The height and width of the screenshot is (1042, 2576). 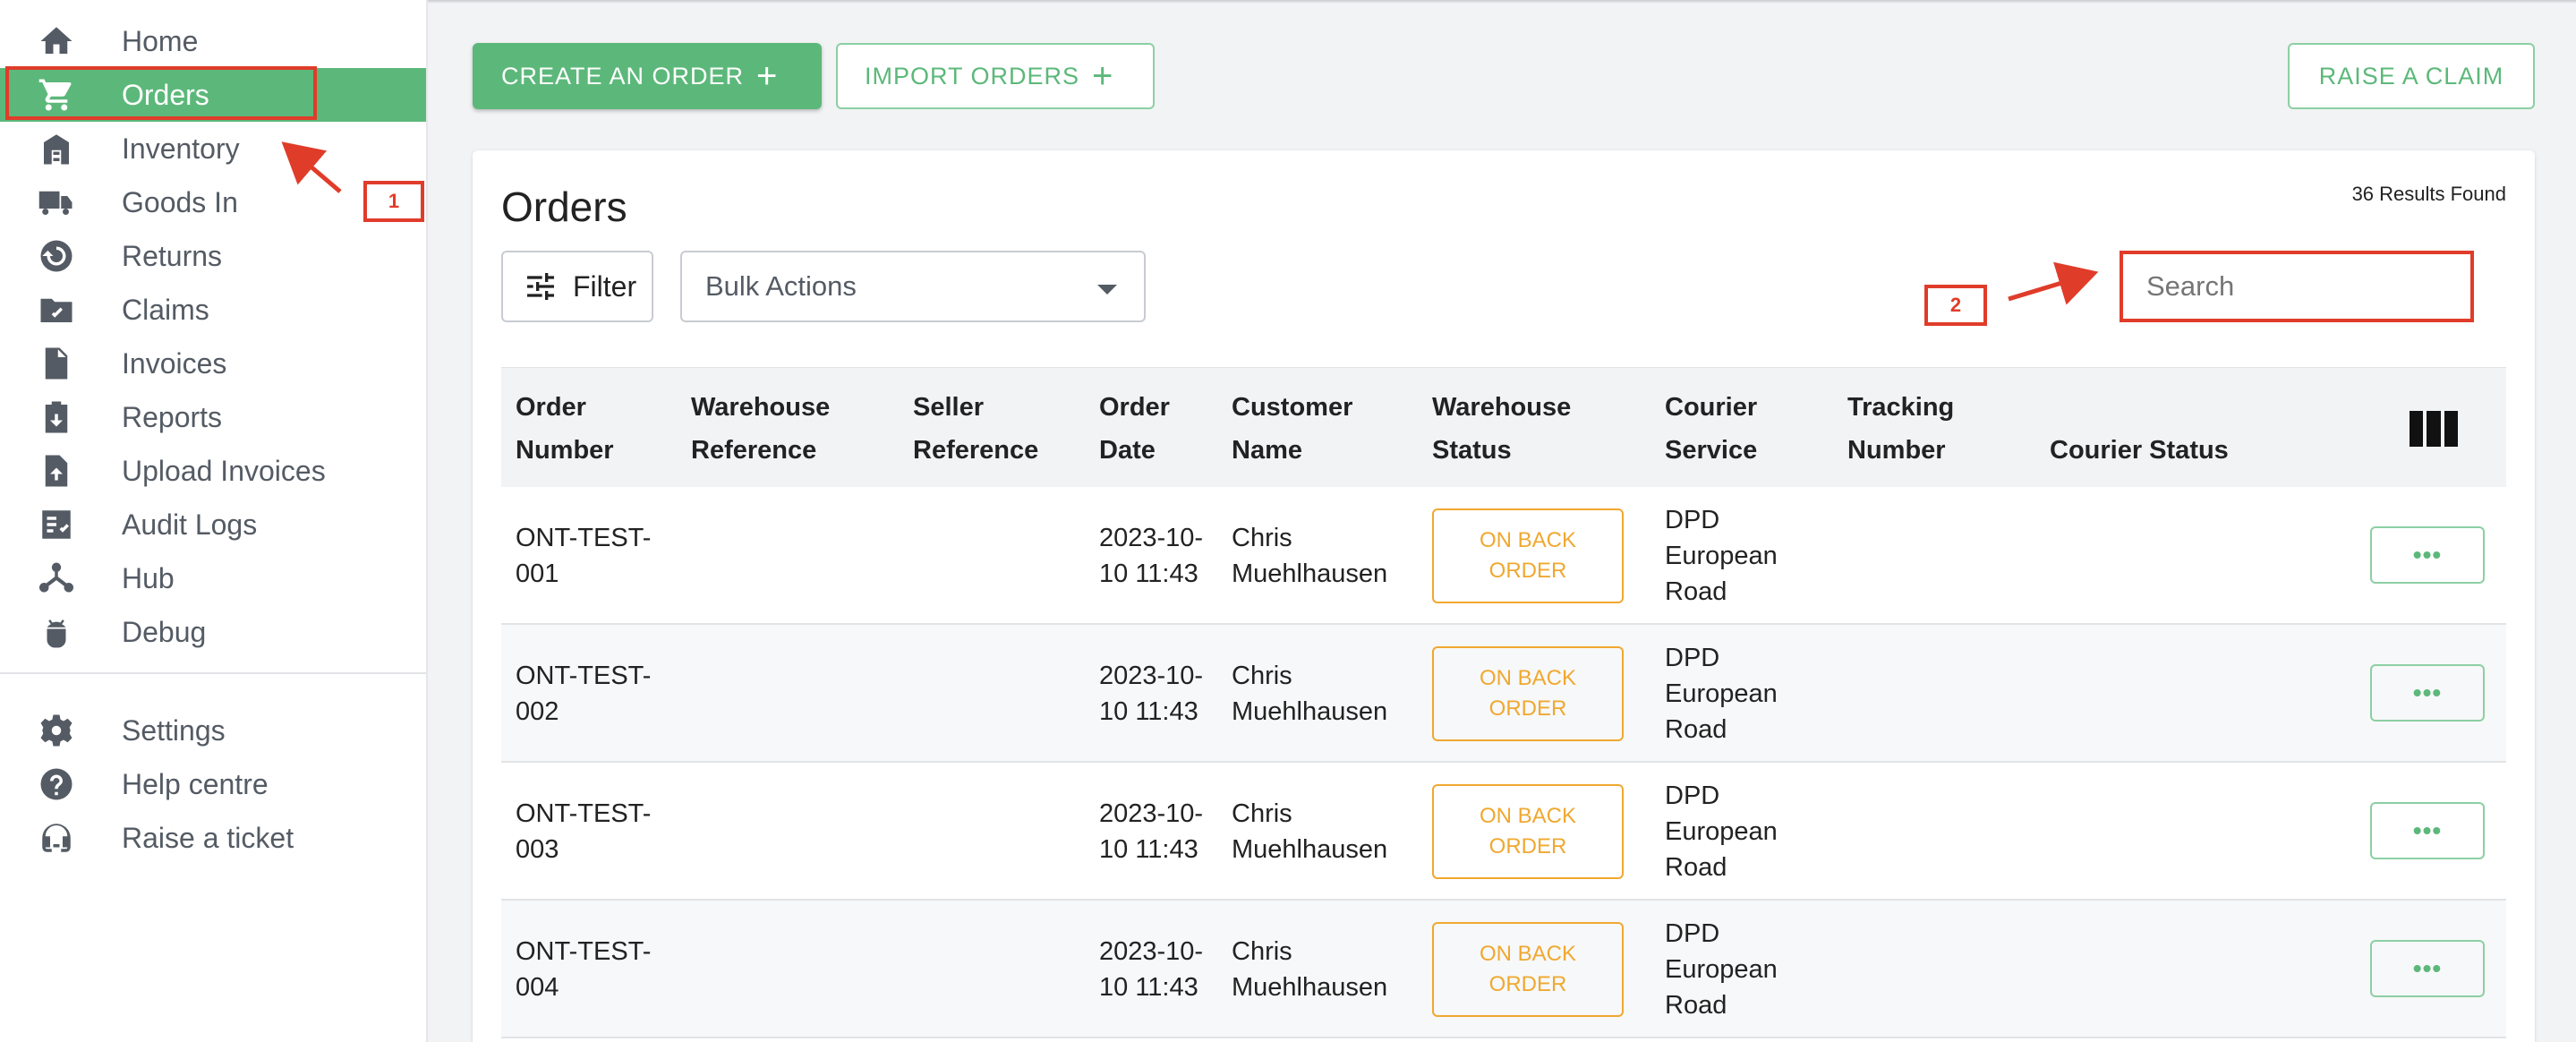 I want to click on sidebar-item-label: Returns, so click(x=172, y=255).